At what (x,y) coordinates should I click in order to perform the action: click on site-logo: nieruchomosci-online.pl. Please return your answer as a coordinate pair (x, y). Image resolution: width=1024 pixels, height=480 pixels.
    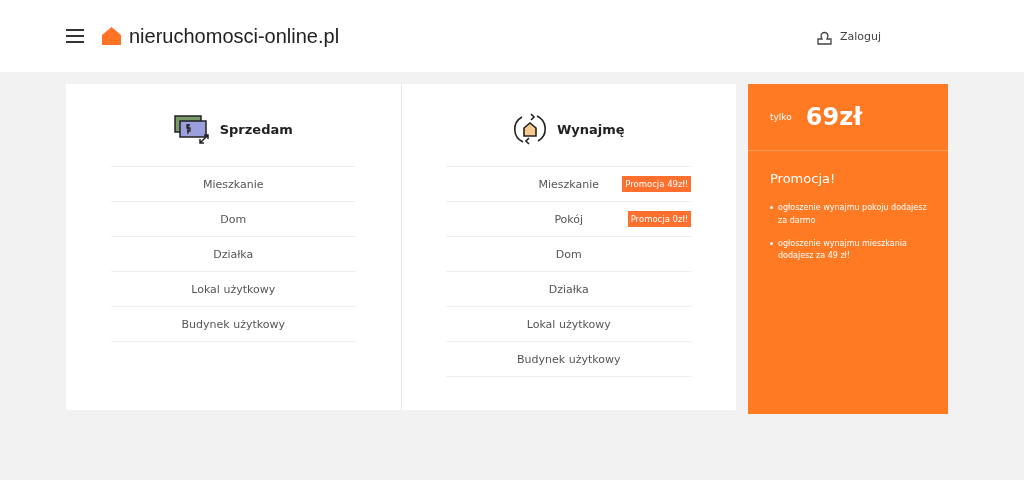
    Looking at the image, I should click on (234, 36).